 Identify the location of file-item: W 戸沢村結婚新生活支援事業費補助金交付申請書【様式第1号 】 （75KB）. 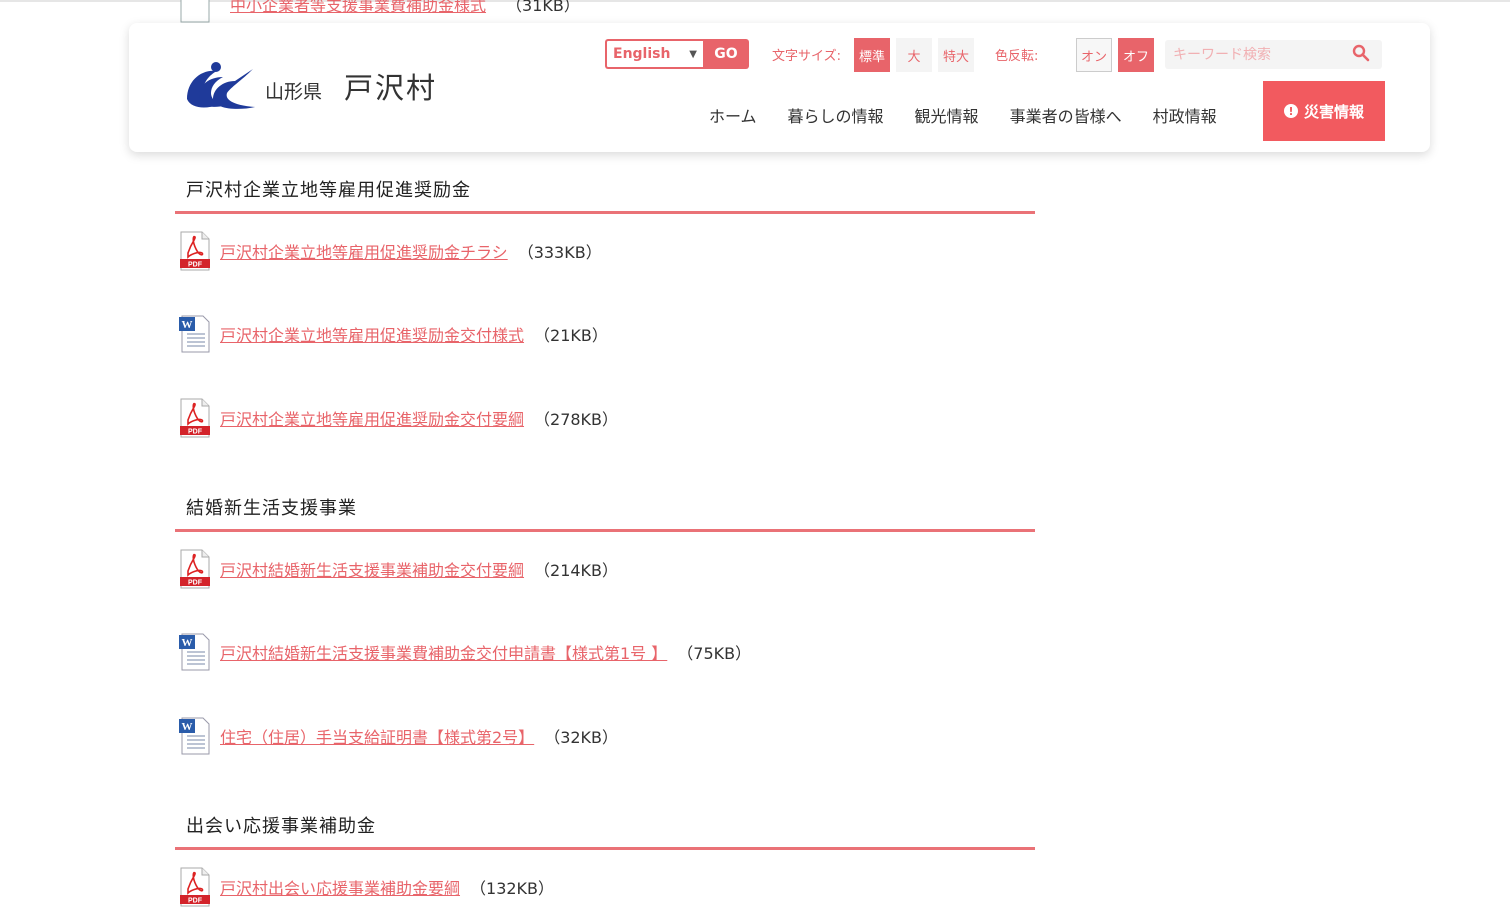
(464, 652).